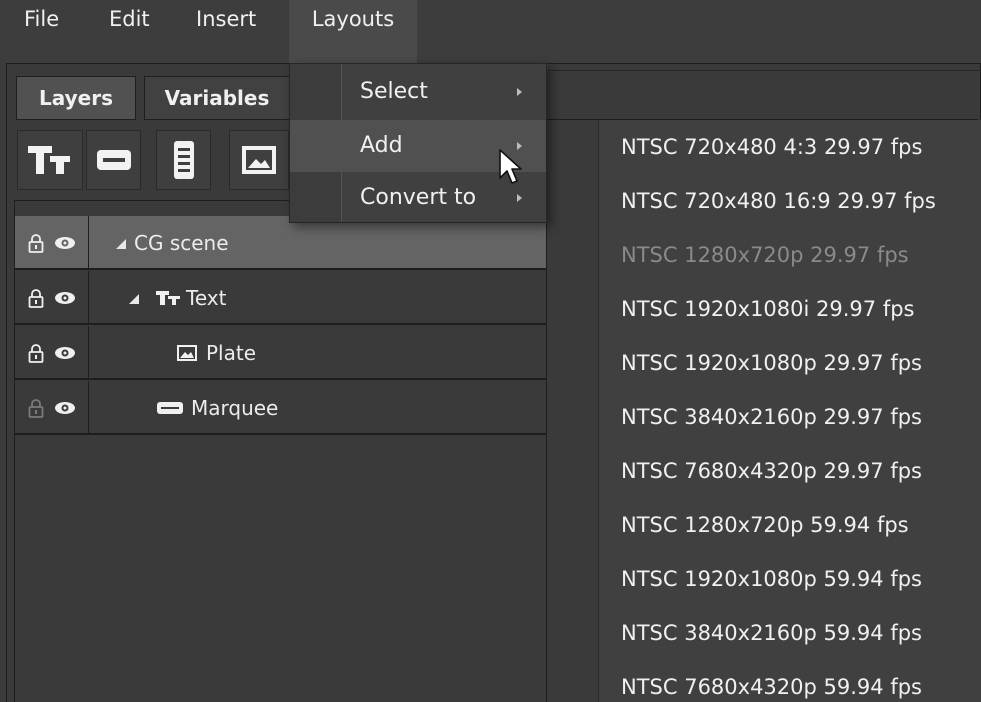 Image resolution: width=981 pixels, height=702 pixels. Describe the element at coordinates (353, 31) in the screenshot. I see `menu-layouts: Layouts` at that location.